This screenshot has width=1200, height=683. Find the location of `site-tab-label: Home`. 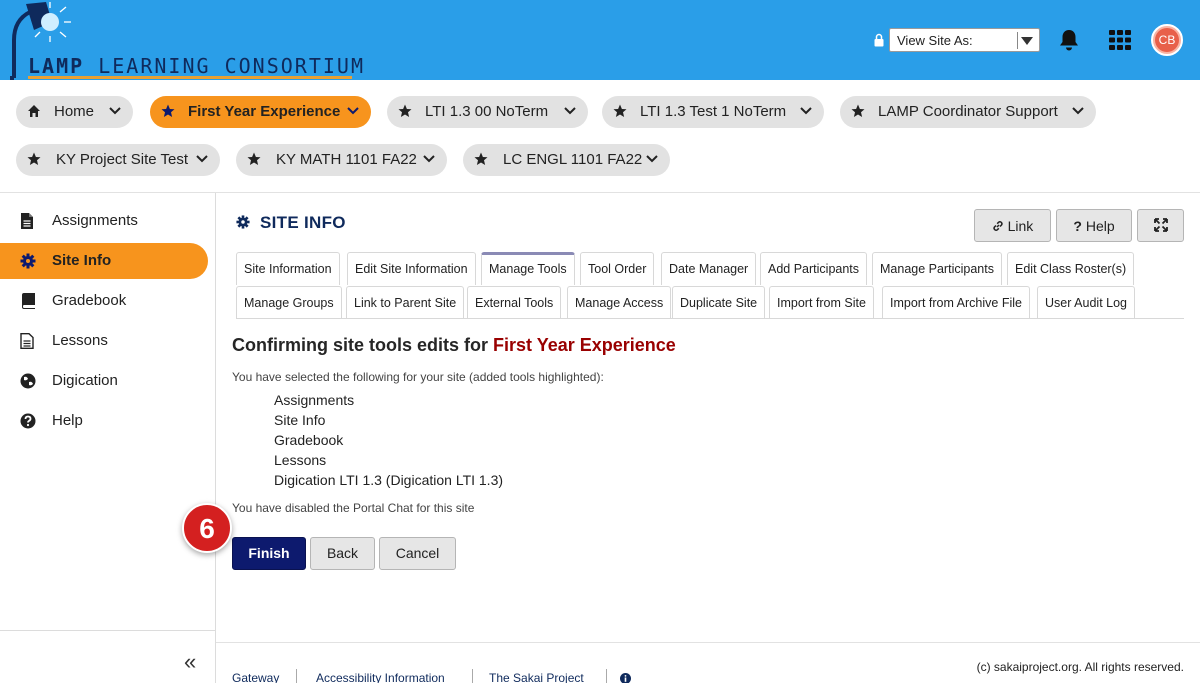

site-tab-label: Home is located at coordinates (74, 111).